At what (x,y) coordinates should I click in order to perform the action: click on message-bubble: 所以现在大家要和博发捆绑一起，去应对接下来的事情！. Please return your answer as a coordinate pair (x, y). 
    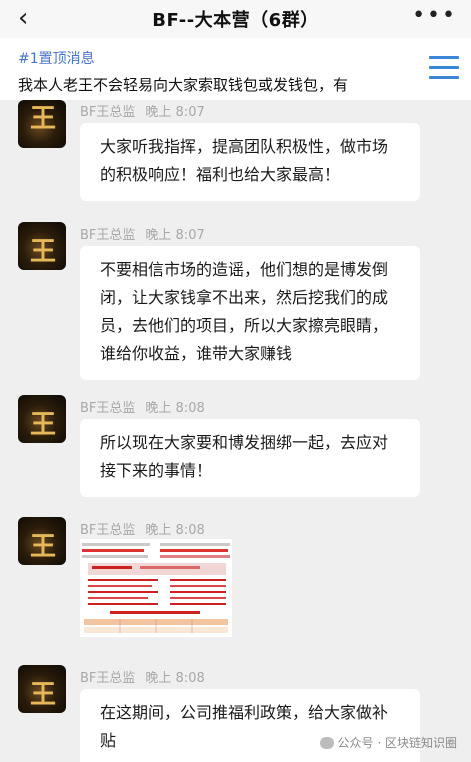
    Looking at the image, I should click on (250, 458).